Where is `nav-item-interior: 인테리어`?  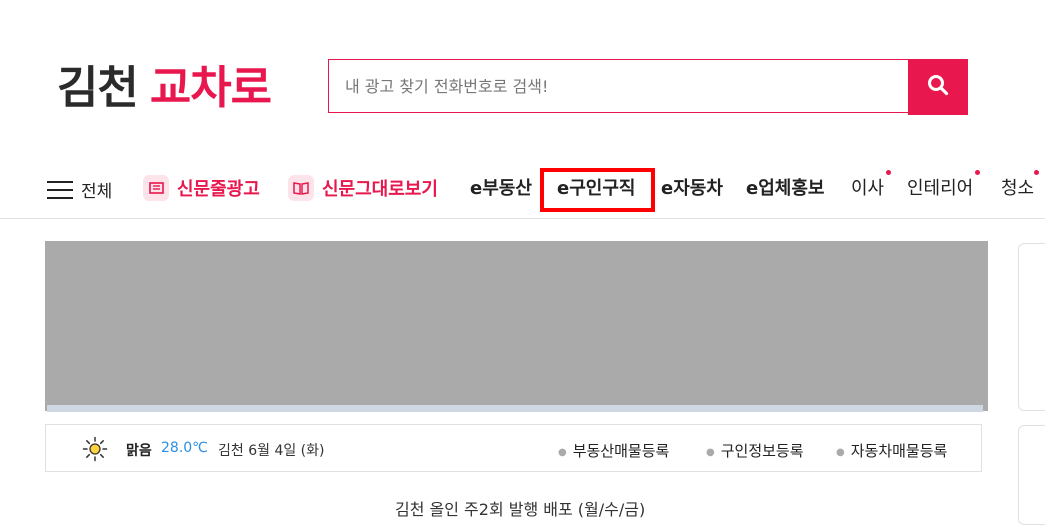
nav-item-interior: 인테리어 is located at coordinates (944, 185).